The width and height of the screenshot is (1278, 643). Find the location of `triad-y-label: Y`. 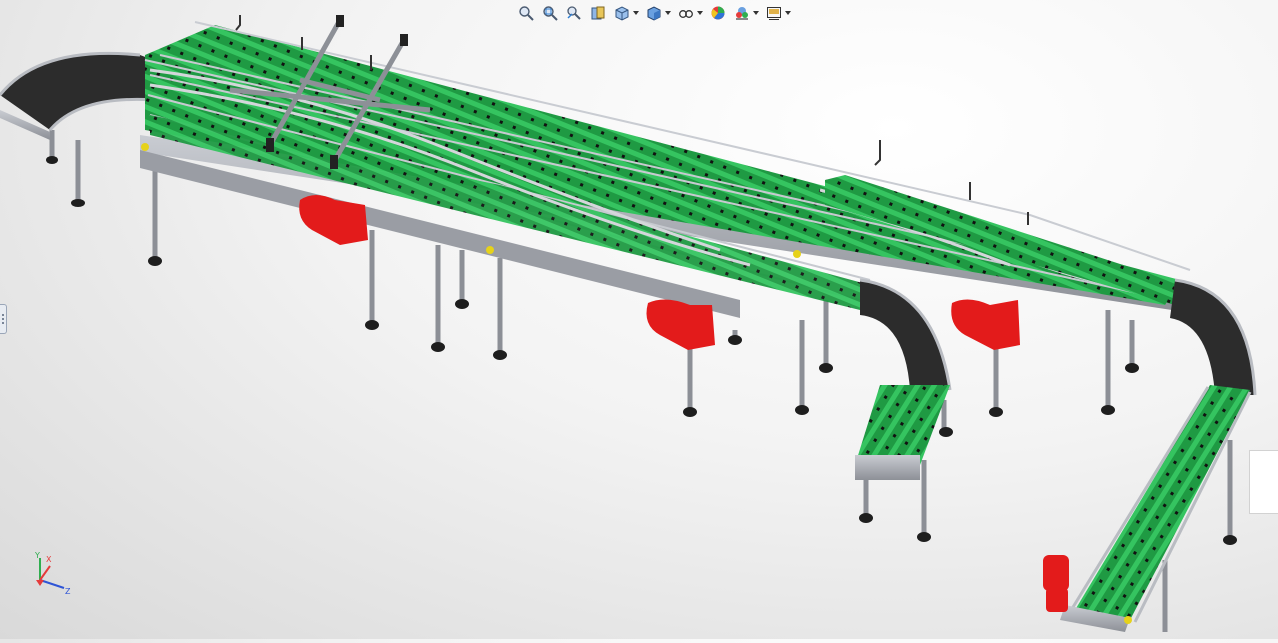

triad-y-label: Y is located at coordinates (37, 555).